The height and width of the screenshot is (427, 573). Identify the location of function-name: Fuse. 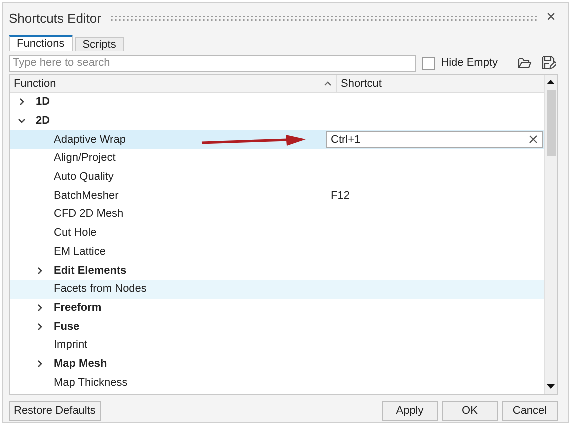
(67, 326).